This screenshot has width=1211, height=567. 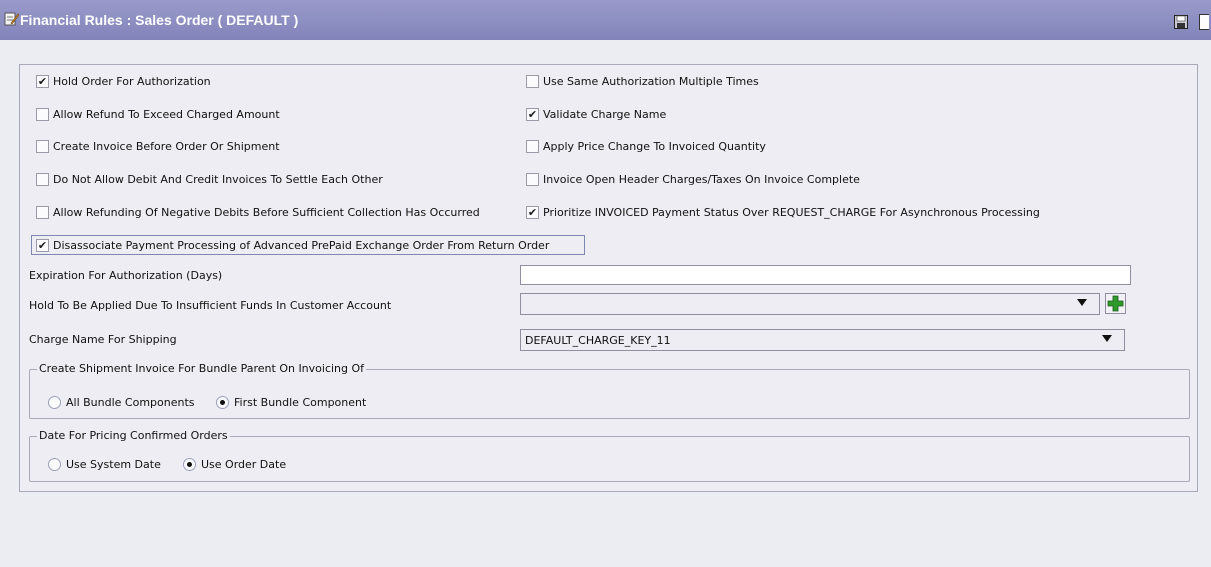 What do you see at coordinates (532, 114) in the screenshot?
I see `validate-charge-name-checkbox: ✔` at bounding box center [532, 114].